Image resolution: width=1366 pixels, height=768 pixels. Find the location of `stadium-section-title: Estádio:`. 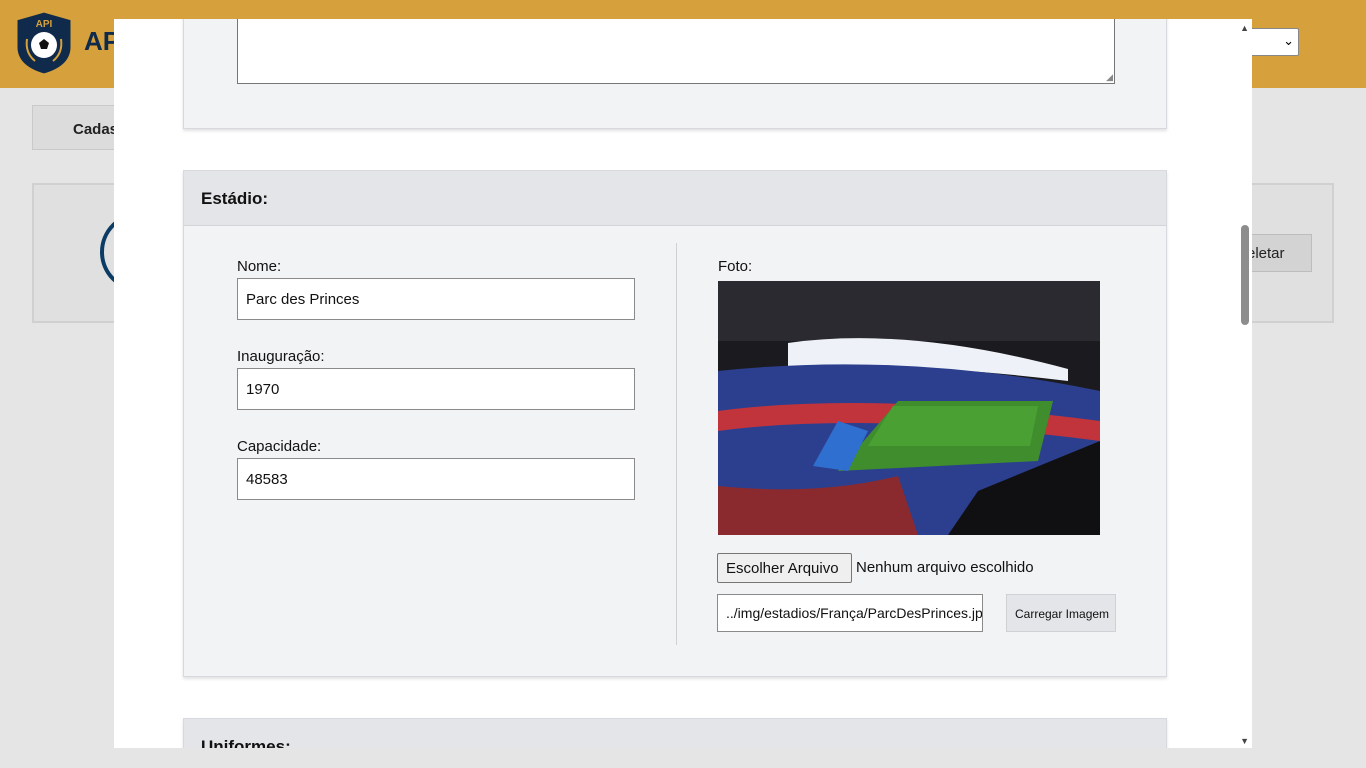

stadium-section-title: Estádio: is located at coordinates (675, 198).